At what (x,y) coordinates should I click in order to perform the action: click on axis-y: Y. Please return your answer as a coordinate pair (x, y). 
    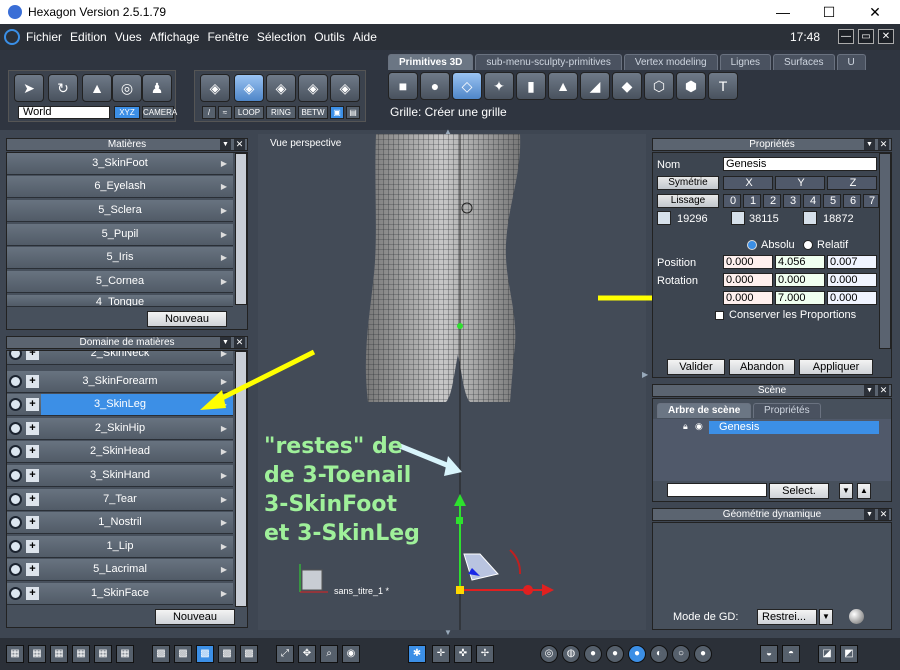
    Looking at the image, I should click on (800, 183).